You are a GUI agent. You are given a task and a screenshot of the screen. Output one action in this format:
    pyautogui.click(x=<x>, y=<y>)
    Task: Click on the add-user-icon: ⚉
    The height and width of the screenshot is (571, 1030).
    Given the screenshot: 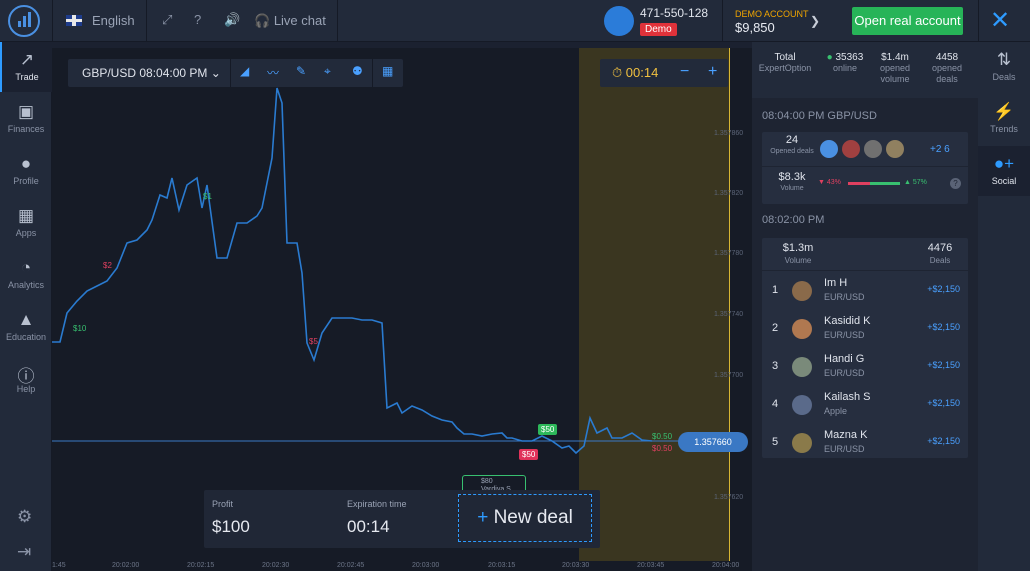 What is the action you would take?
    pyautogui.click(x=357, y=71)
    